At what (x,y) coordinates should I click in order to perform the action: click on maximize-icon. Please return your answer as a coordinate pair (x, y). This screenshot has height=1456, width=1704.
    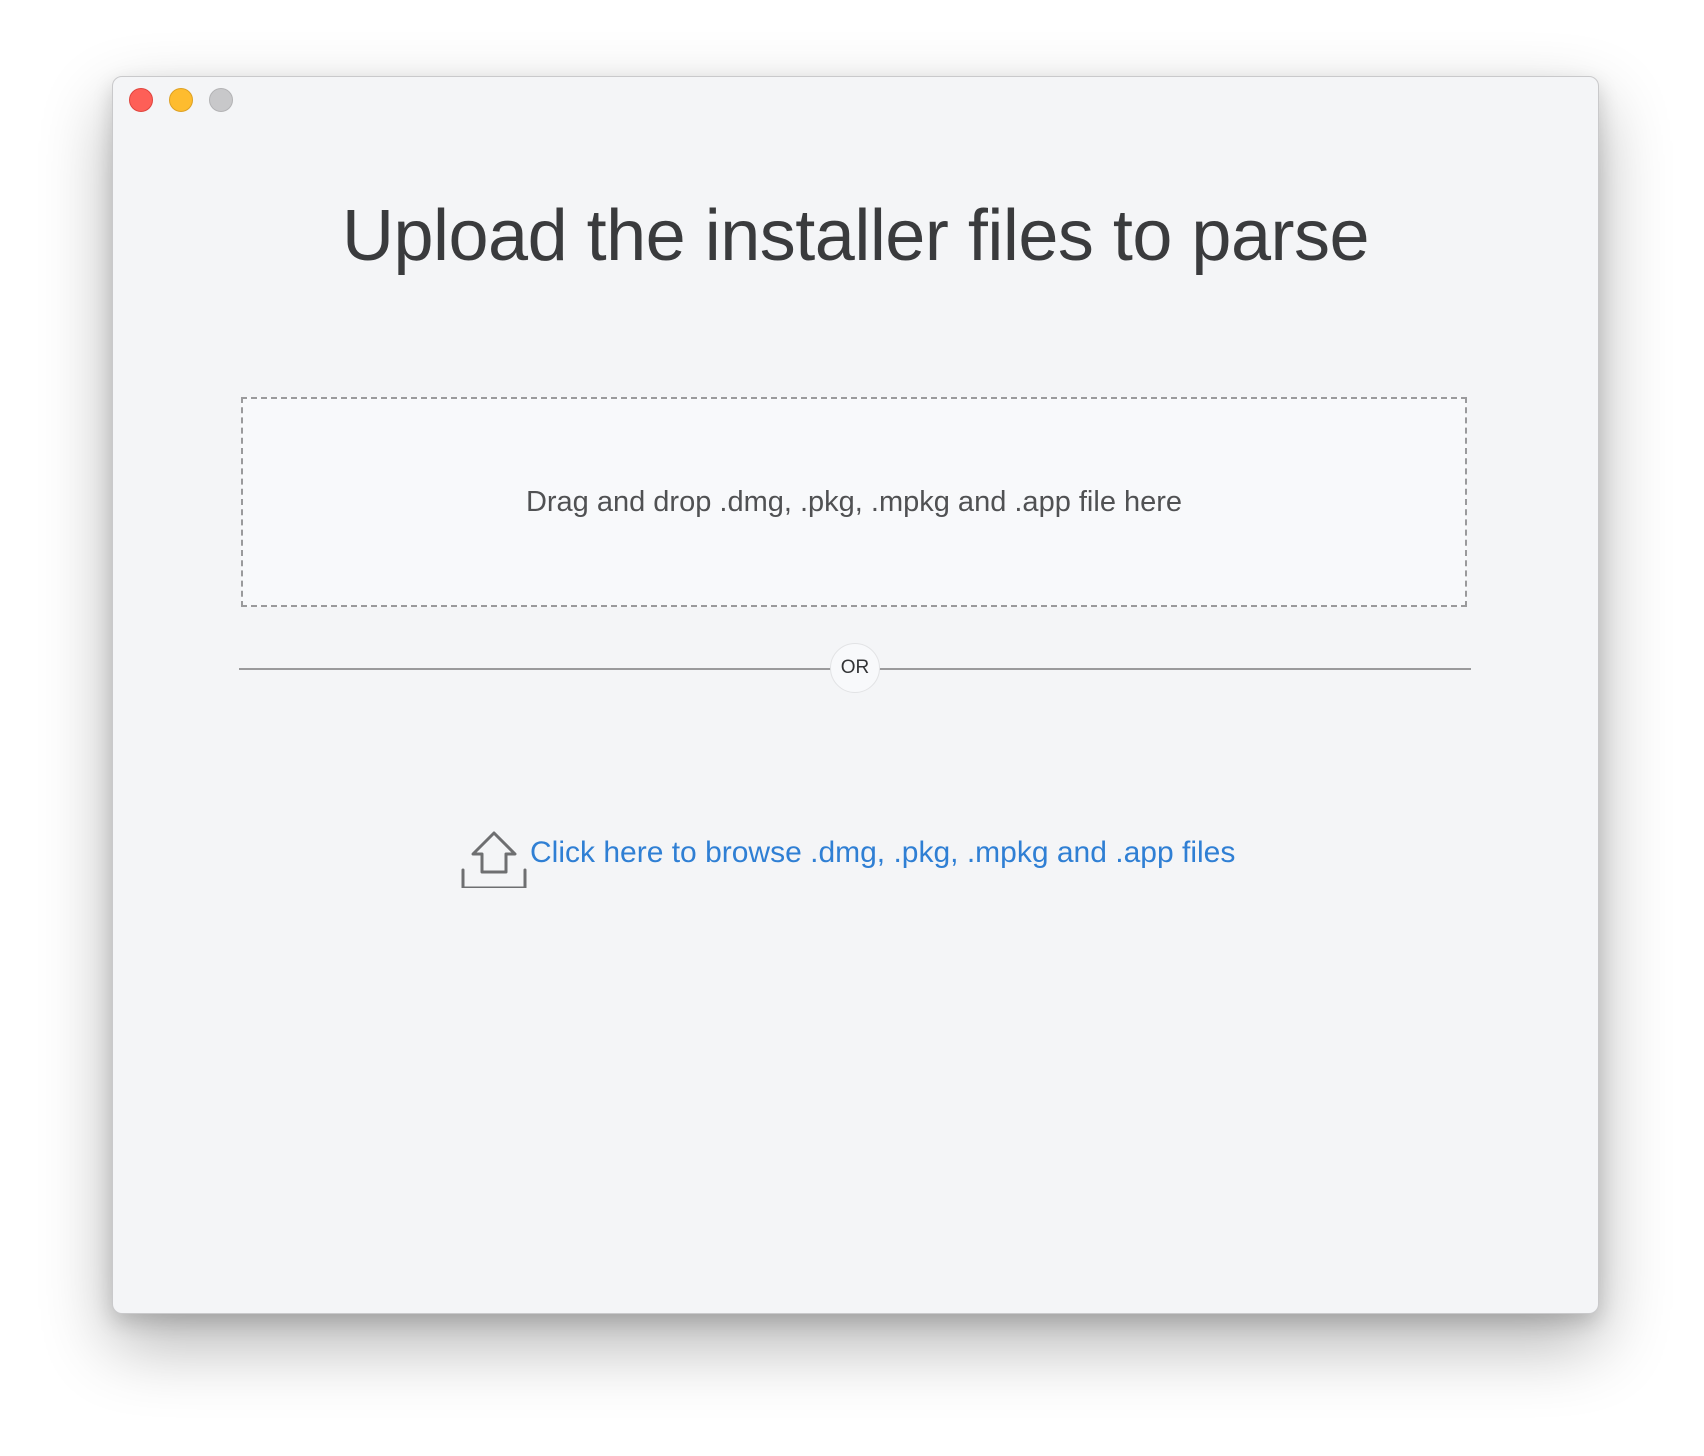
    Looking at the image, I should click on (221, 100).